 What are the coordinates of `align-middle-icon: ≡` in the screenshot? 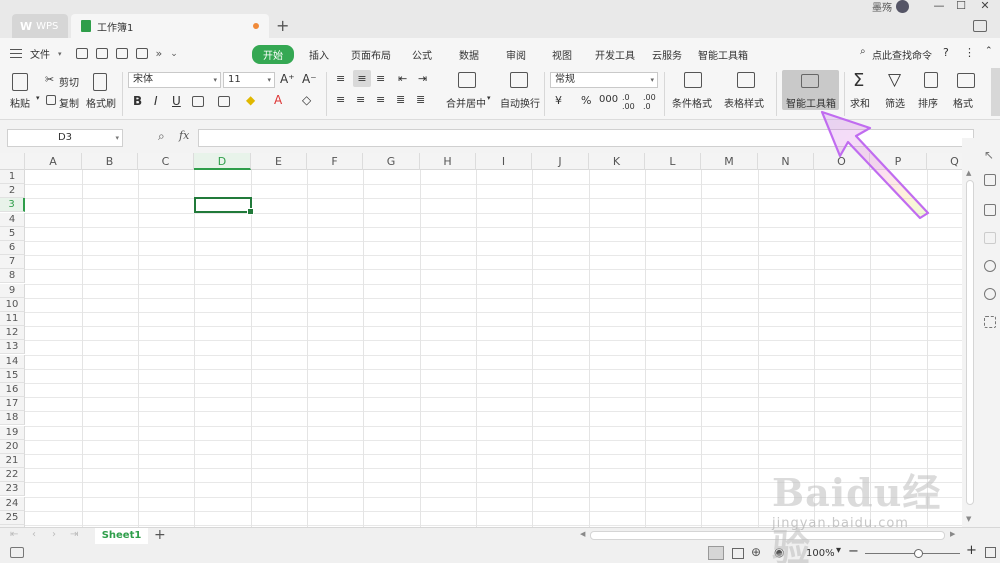 It's located at (362, 78).